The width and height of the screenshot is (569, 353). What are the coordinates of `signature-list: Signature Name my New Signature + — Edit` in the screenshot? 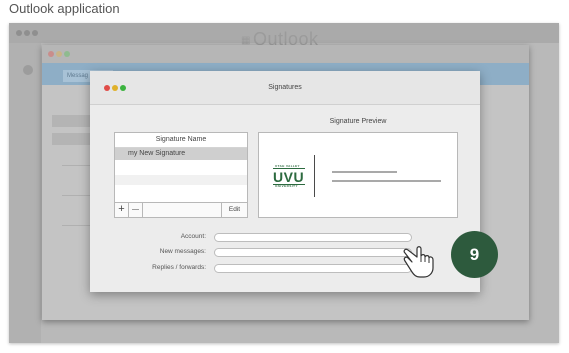 It's located at (181, 175).